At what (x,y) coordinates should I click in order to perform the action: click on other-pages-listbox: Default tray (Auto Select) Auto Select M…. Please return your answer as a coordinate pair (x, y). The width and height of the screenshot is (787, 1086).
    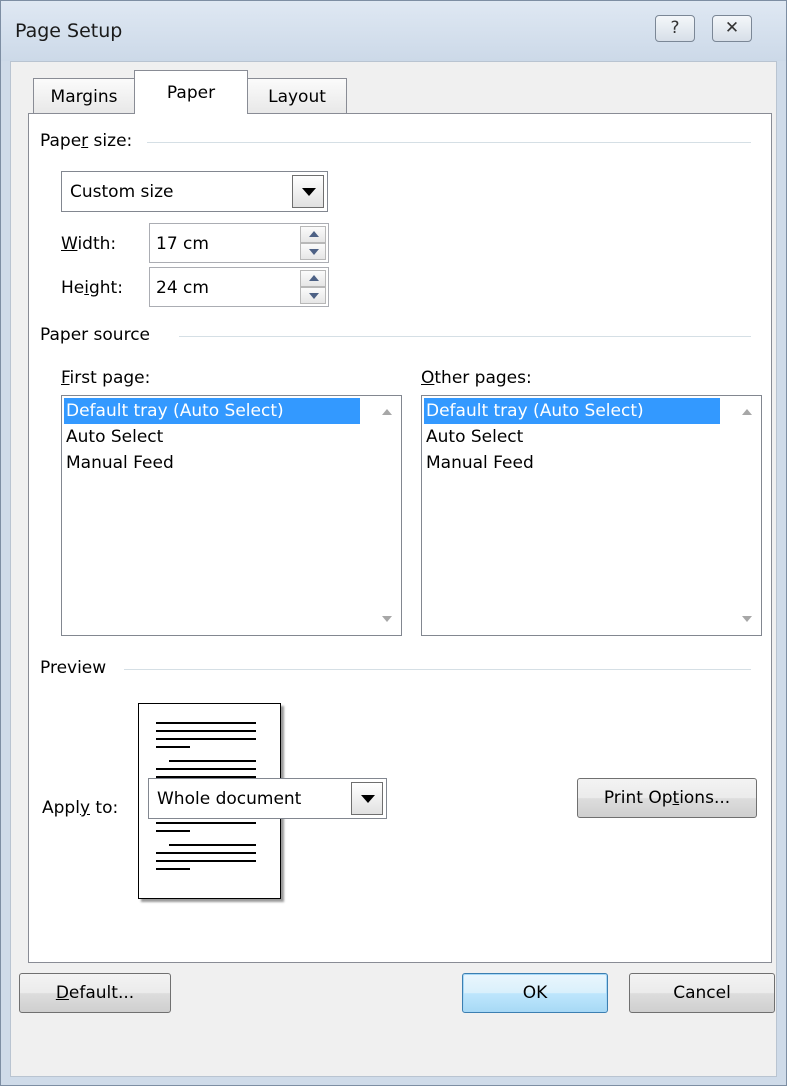
    Looking at the image, I should click on (591, 515).